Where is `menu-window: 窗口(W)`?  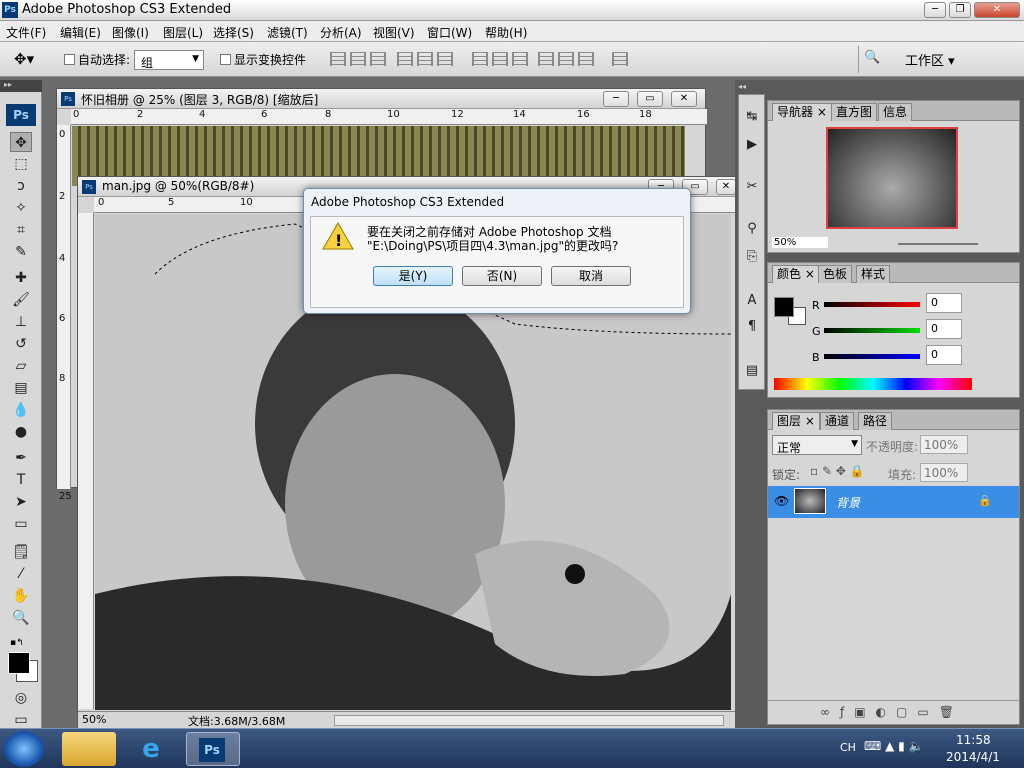 menu-window: 窗口(W) is located at coordinates (449, 32).